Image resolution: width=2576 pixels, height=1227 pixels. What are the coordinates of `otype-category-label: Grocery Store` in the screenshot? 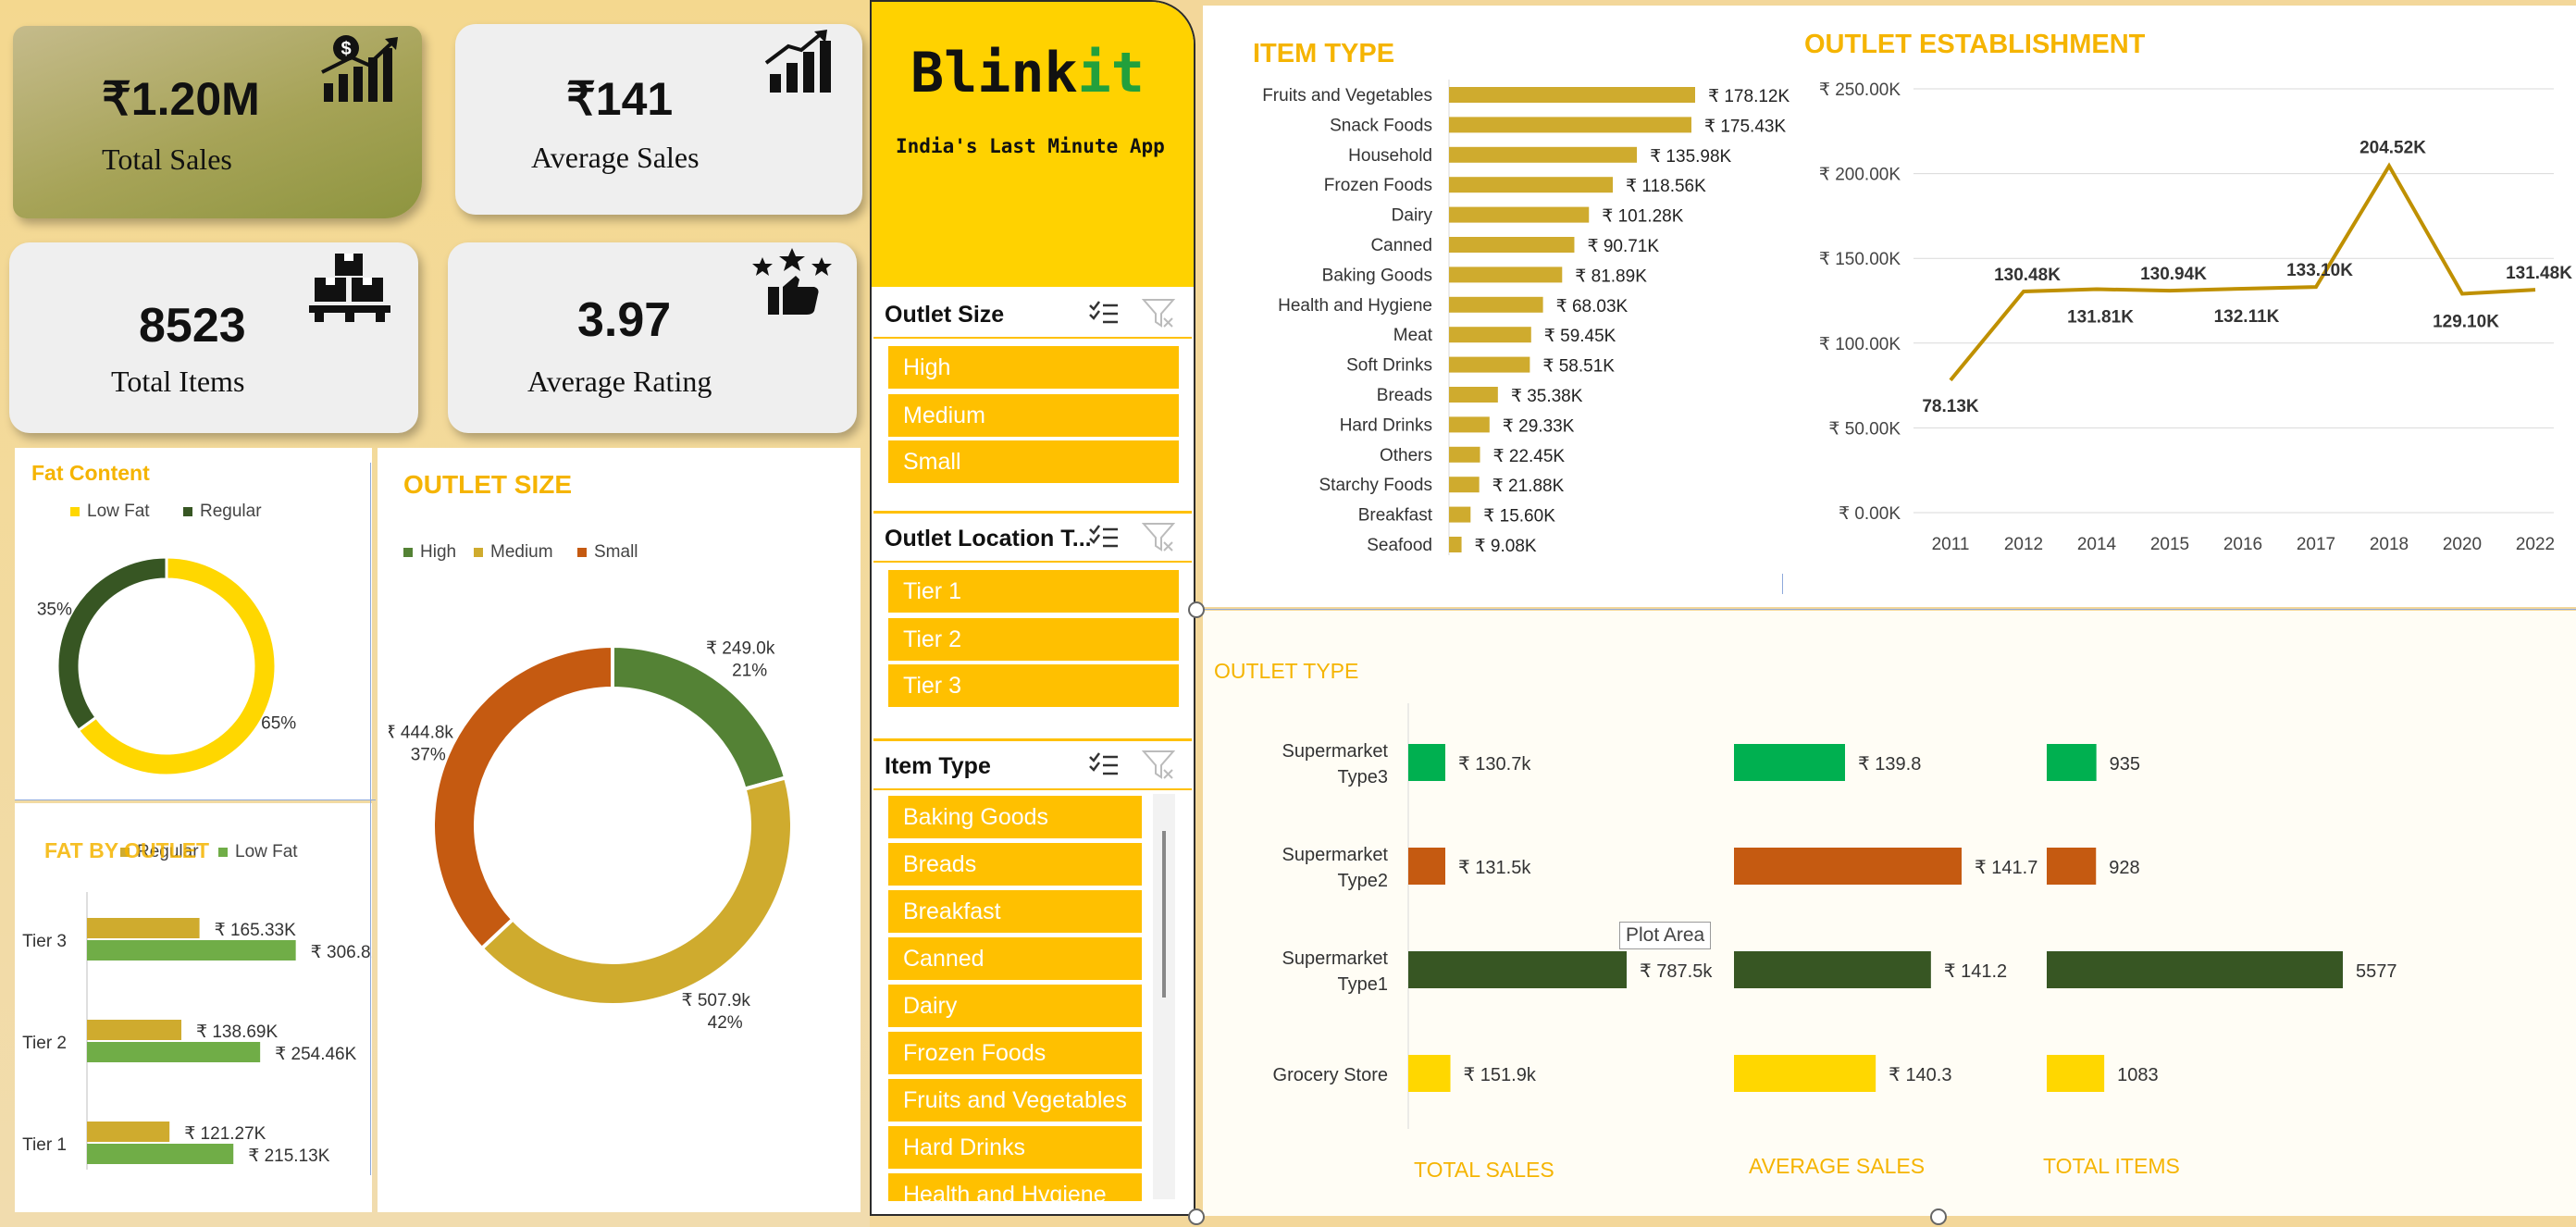 It's located at (1330, 1075).